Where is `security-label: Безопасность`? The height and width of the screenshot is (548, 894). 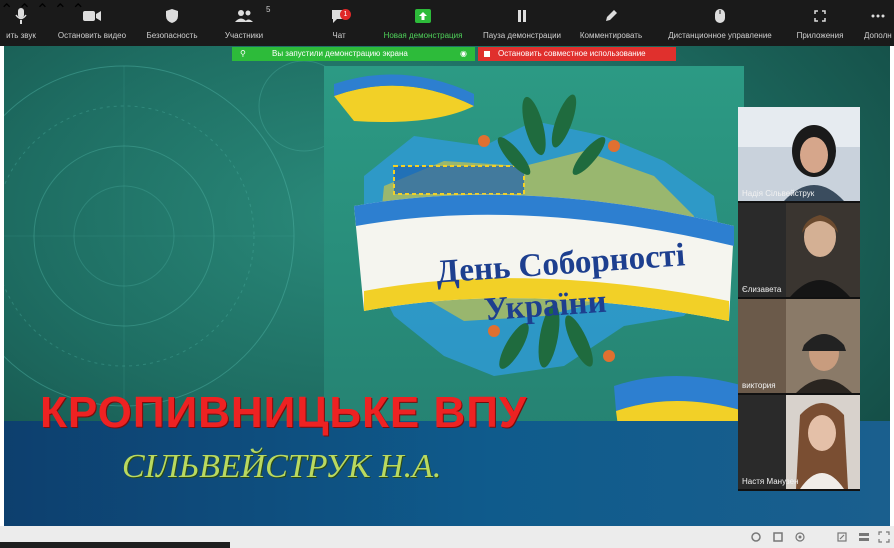 security-label: Безопасность is located at coordinates (172, 35).